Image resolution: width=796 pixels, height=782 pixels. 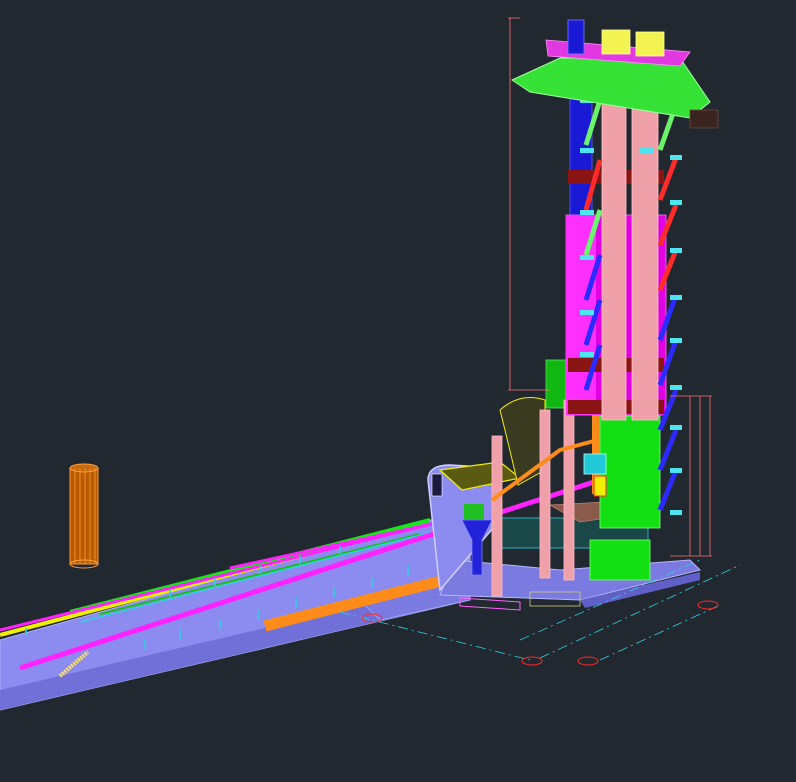 What do you see at coordinates (704, 119) in the screenshot?
I see `motor-dark-brown` at bounding box center [704, 119].